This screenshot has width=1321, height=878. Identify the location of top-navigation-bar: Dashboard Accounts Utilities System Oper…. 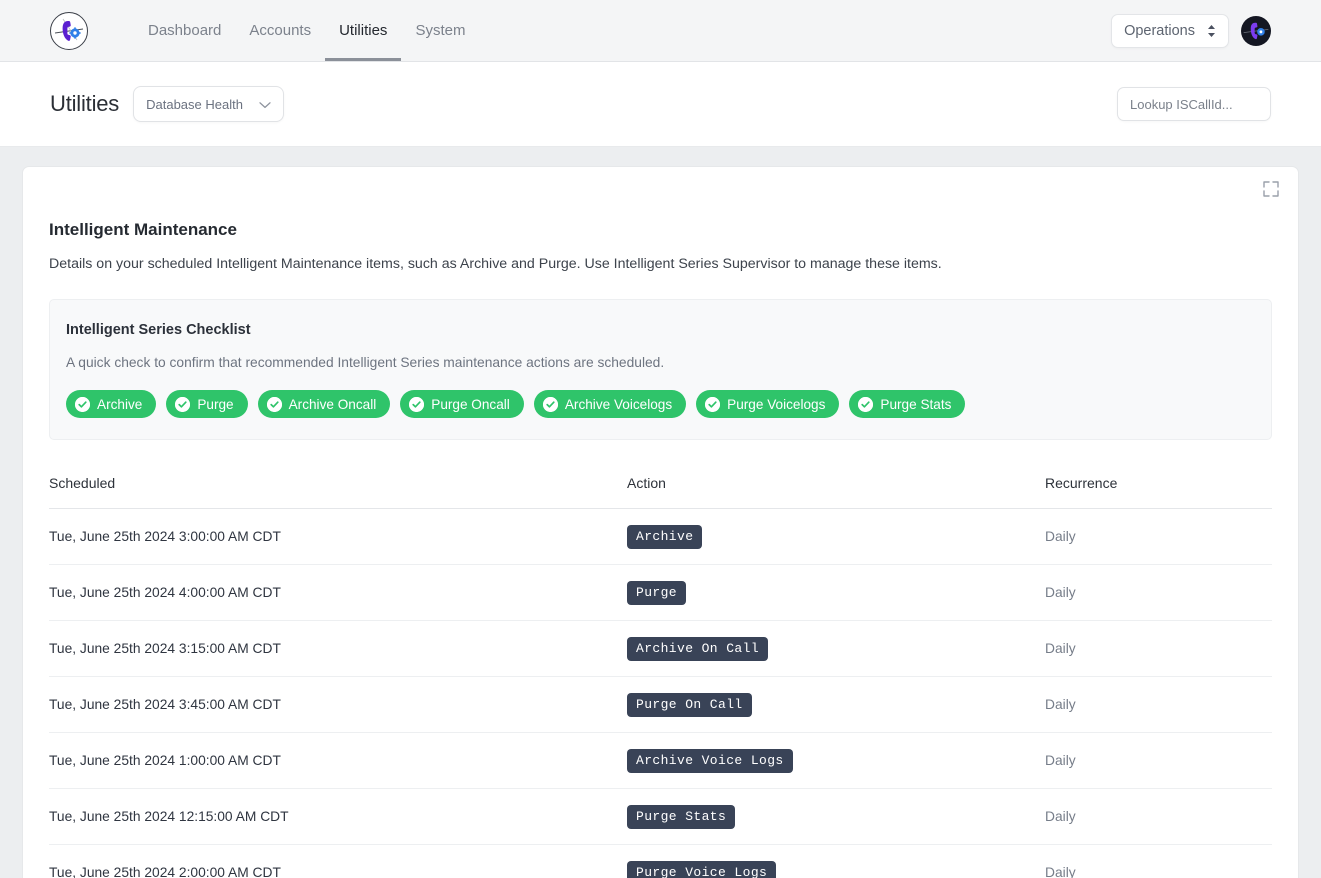
(660, 31).